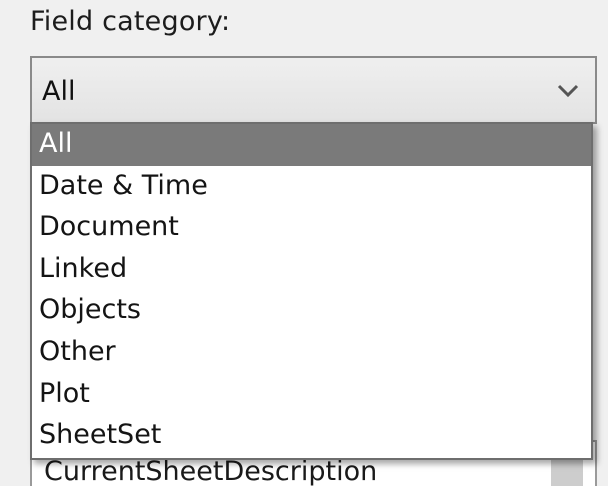 The height and width of the screenshot is (486, 608). I want to click on option-date-time: Date & Time, so click(311, 187).